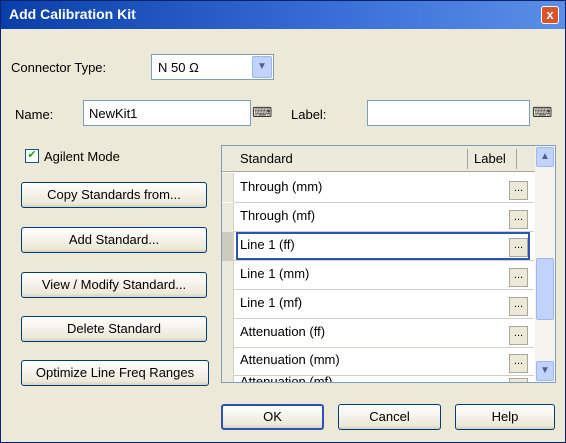 The image size is (566, 443). What do you see at coordinates (267, 244) in the screenshot?
I see `table-row-selected: Line 1 (ff)` at bounding box center [267, 244].